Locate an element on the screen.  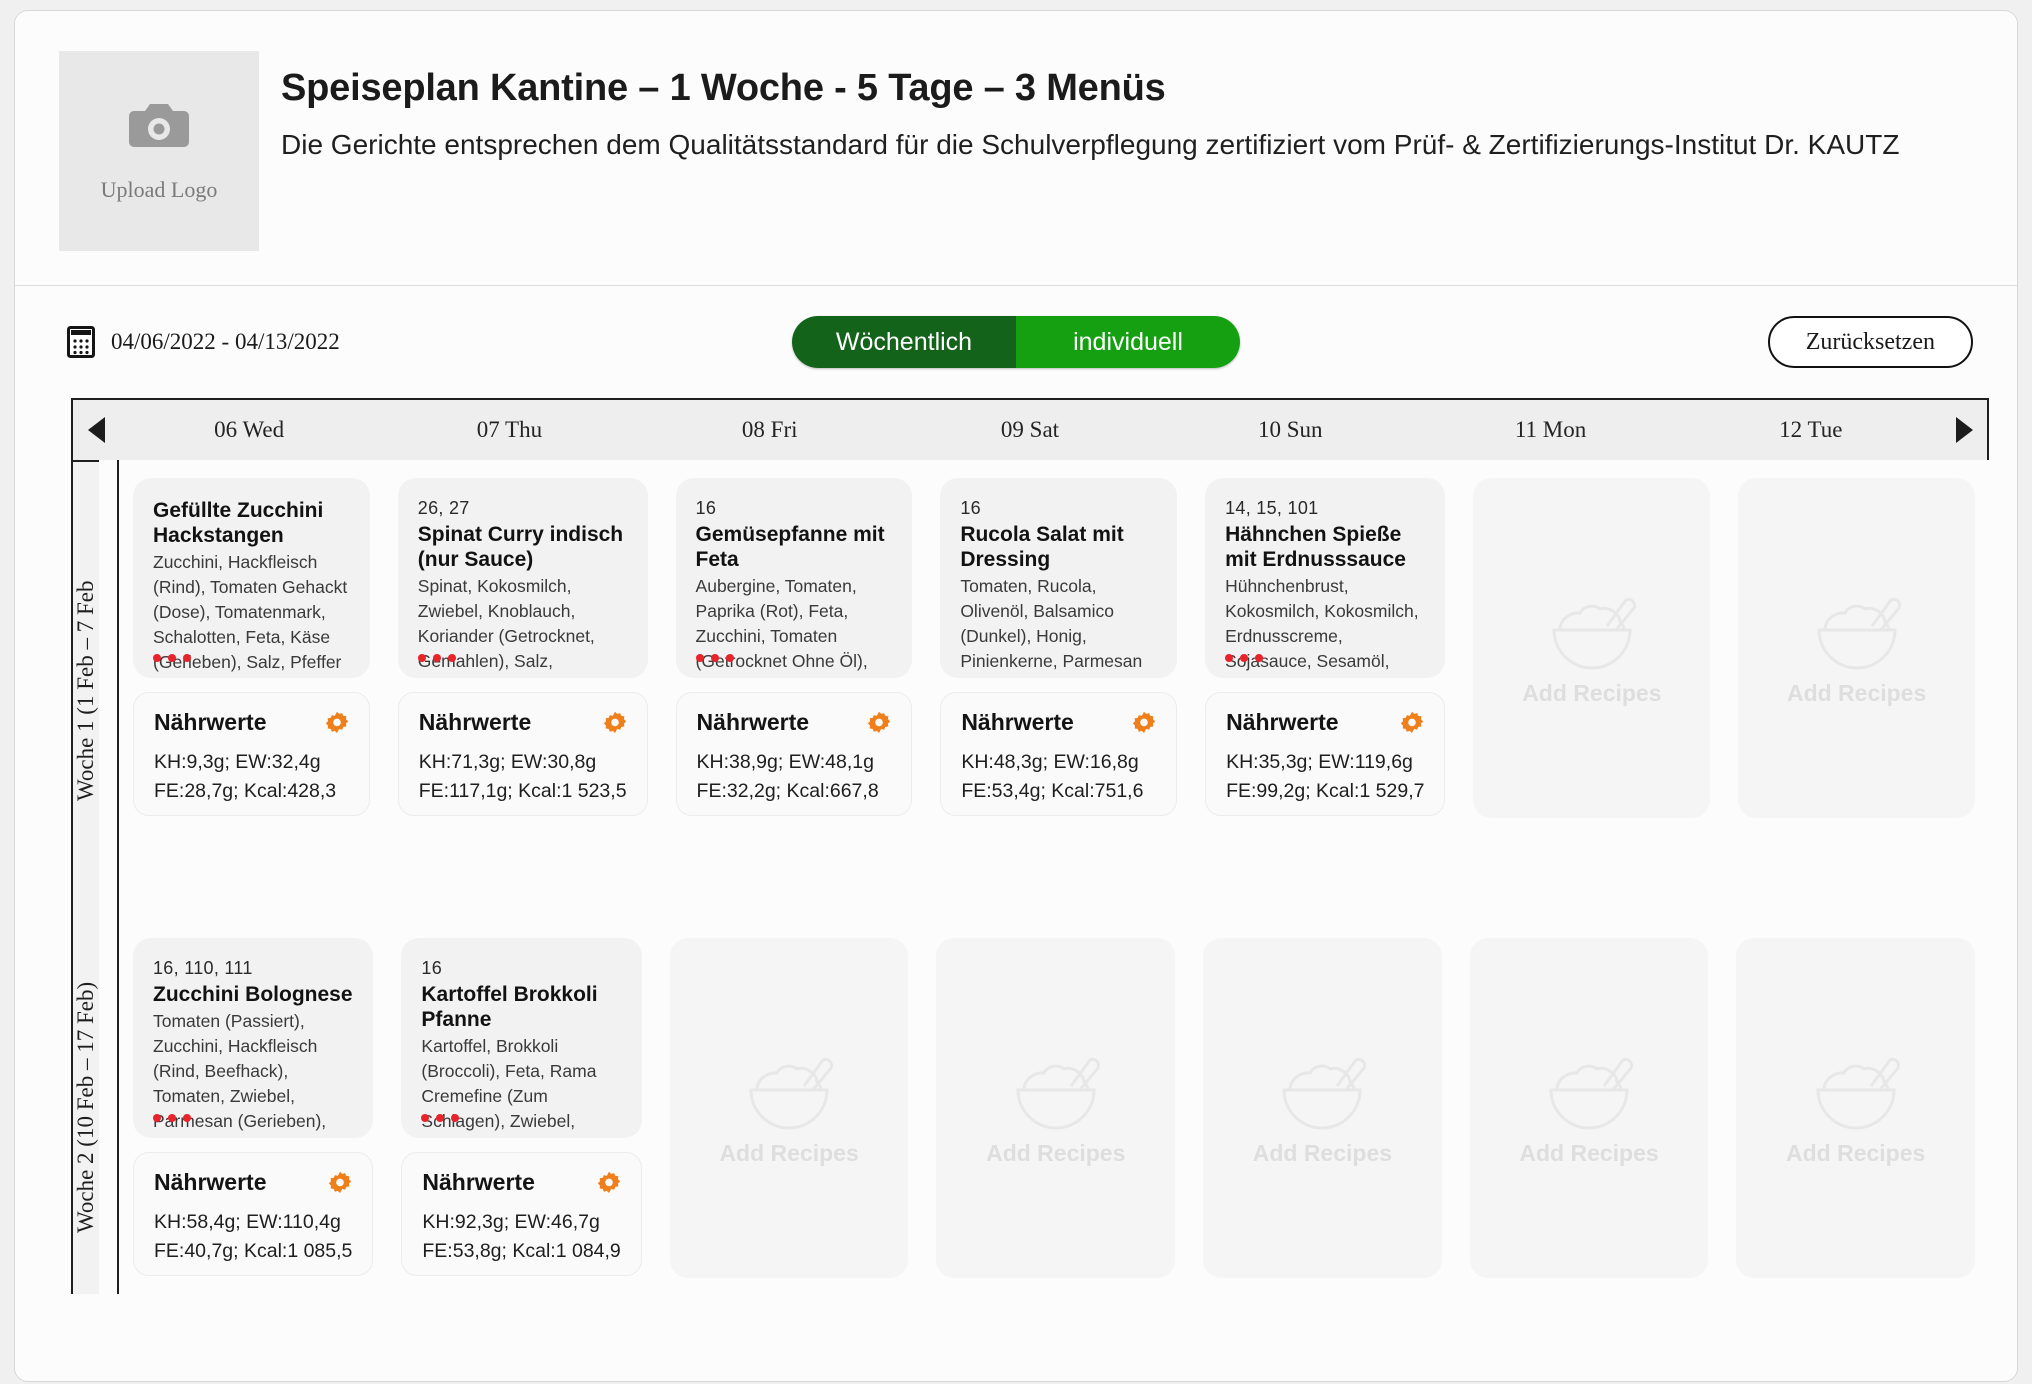
reset-button: Zurücksetzen is located at coordinates (1870, 342).